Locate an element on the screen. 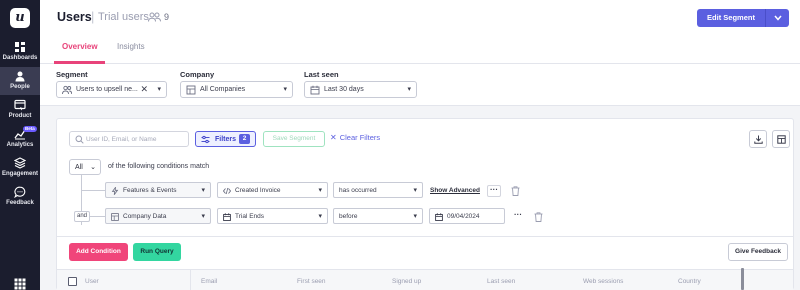 Image resolution: width=800 pixels, height=290 pixels. product-icon is located at coordinates (20, 105).